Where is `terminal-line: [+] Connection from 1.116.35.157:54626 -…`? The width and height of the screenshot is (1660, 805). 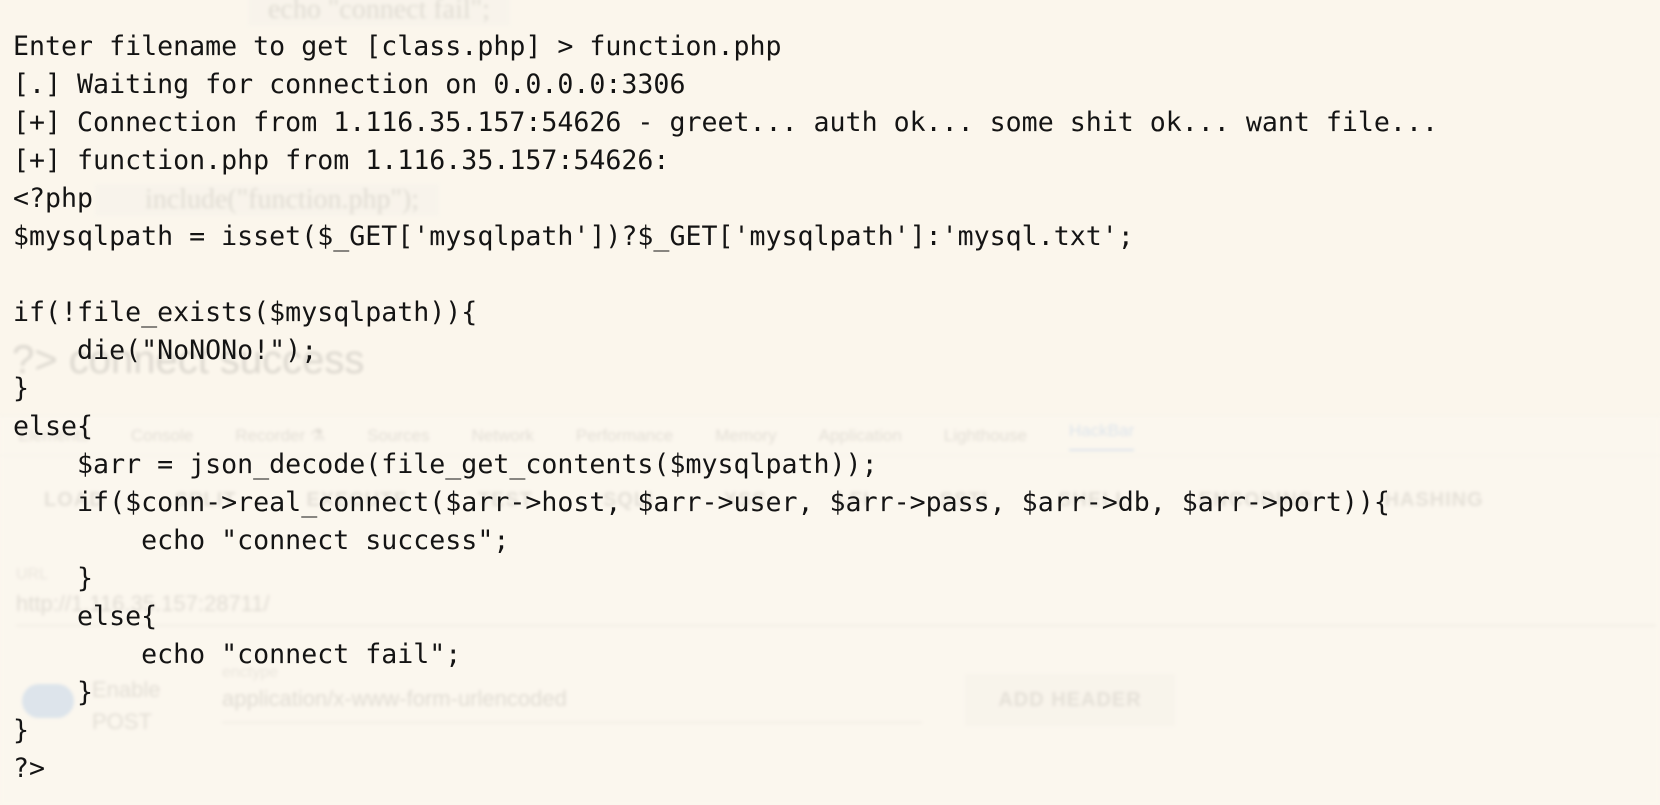 terminal-line: [+] Connection from 1.116.35.157:54626 -… is located at coordinates (725, 122).